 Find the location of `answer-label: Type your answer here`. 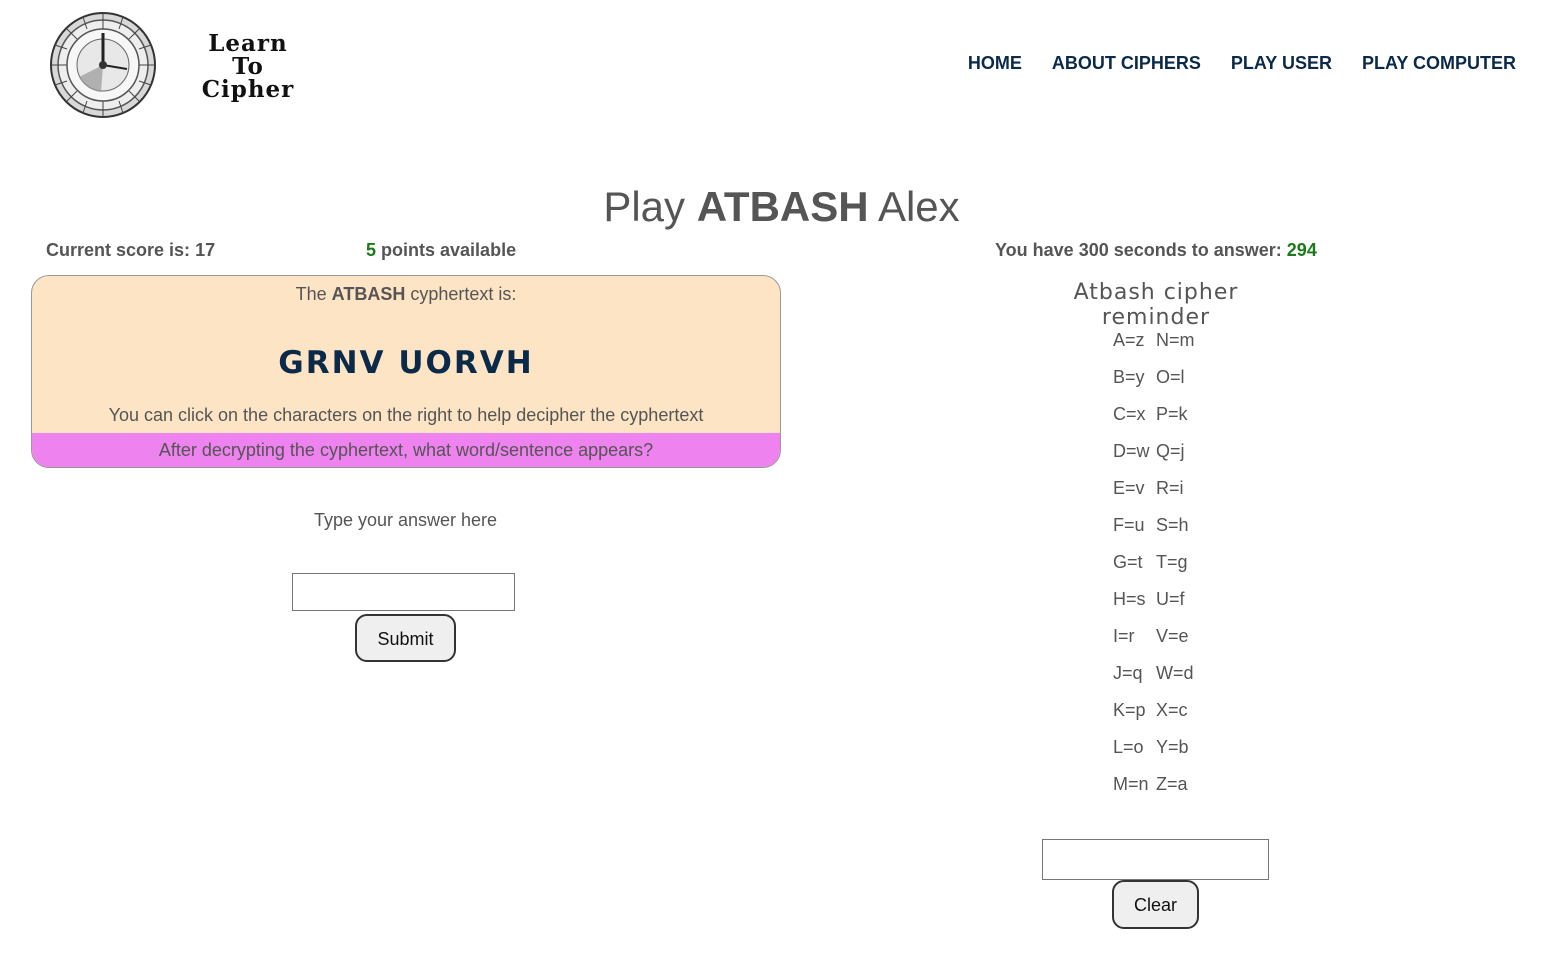

answer-label: Type your answer here is located at coordinates (405, 520).